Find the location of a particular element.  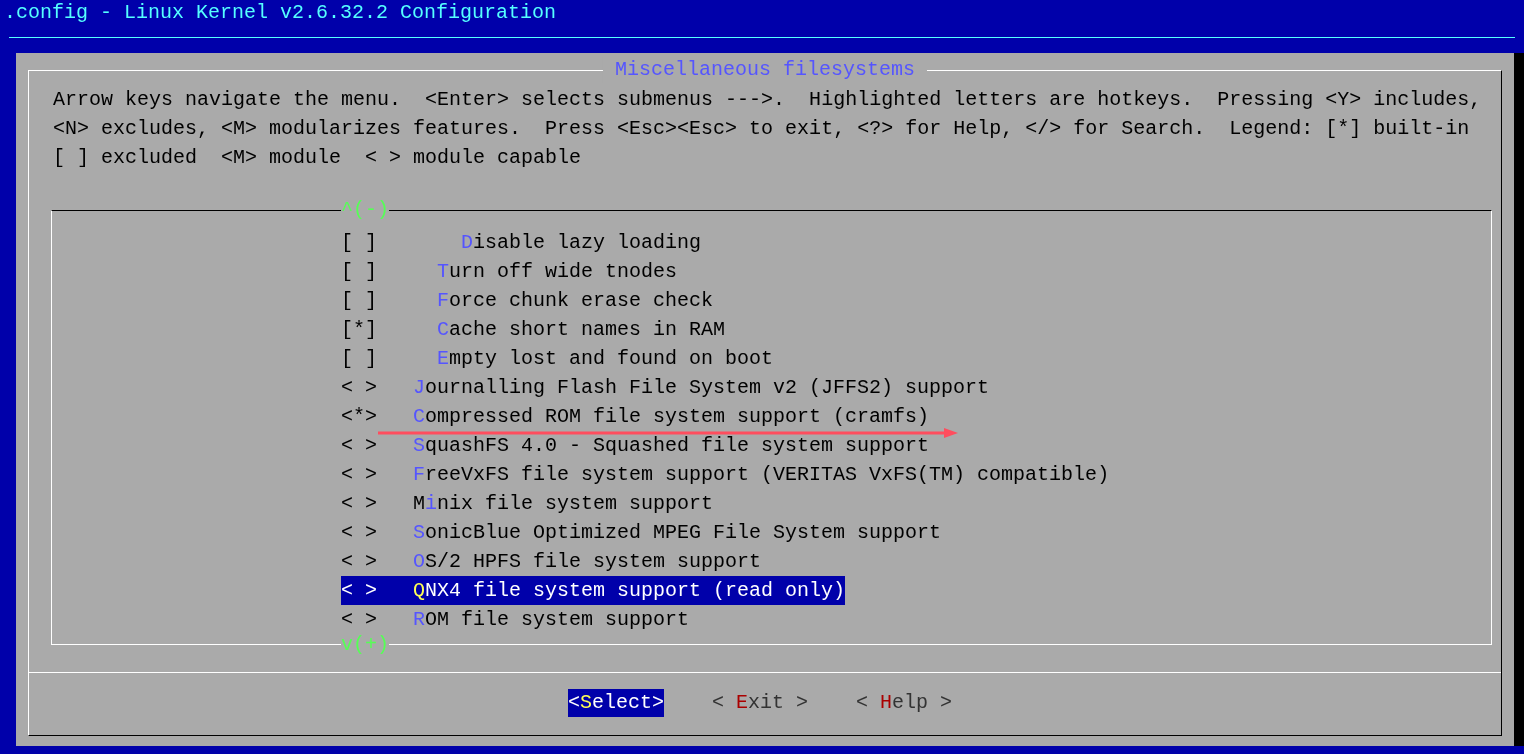

menu-item: [ ] Turn off wide tnodes is located at coordinates (509, 271).